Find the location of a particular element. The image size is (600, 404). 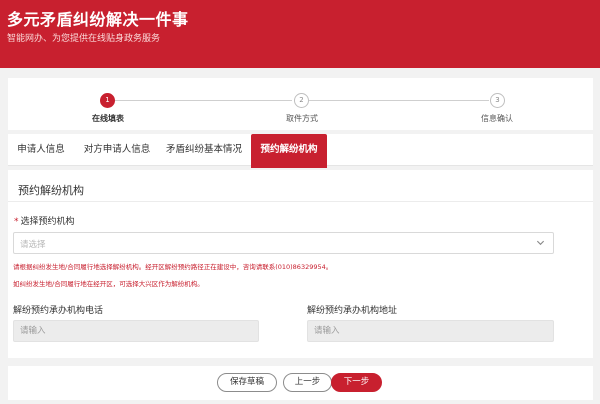

selection-note-2: 如纠纷发生地/合同履行地在经开区，可选择大兴区作为解纷机构。 is located at coordinates (108, 284).